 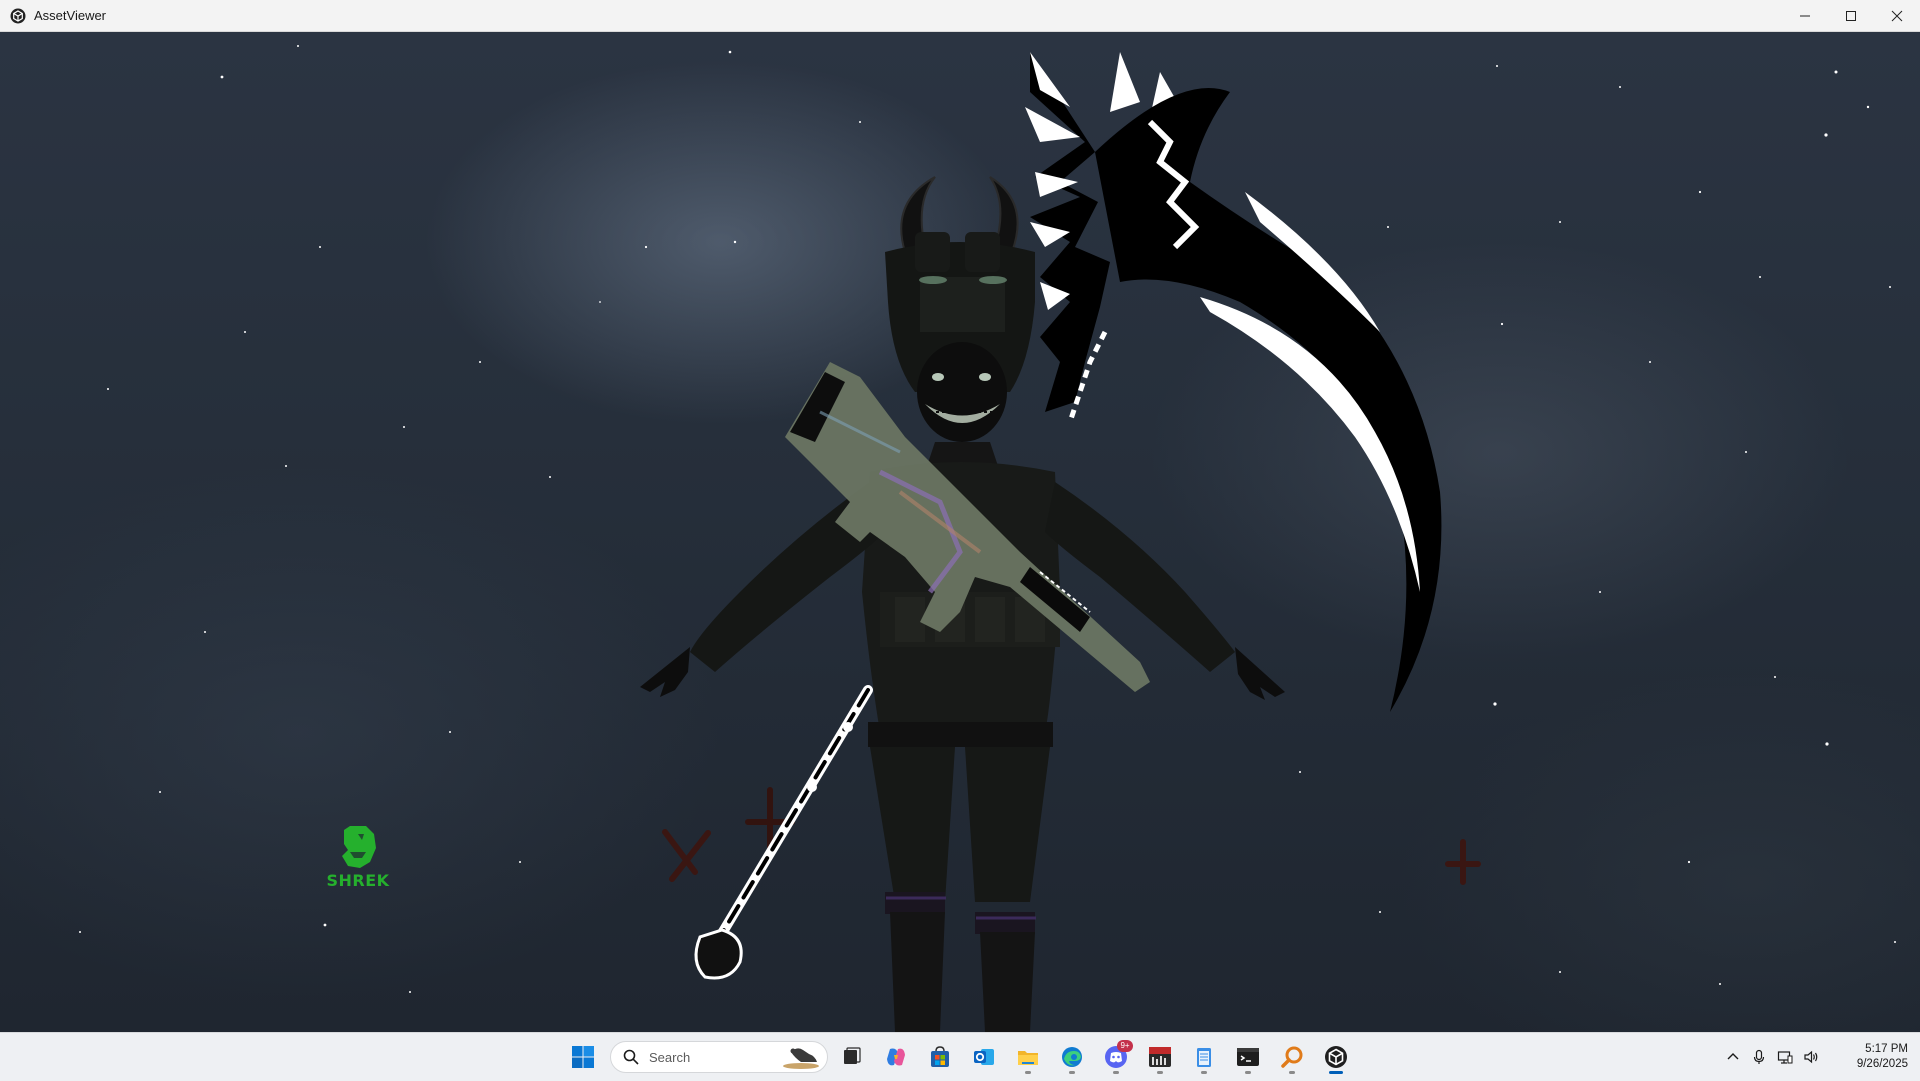 I want to click on close-button, so click(x=1897, y=15).